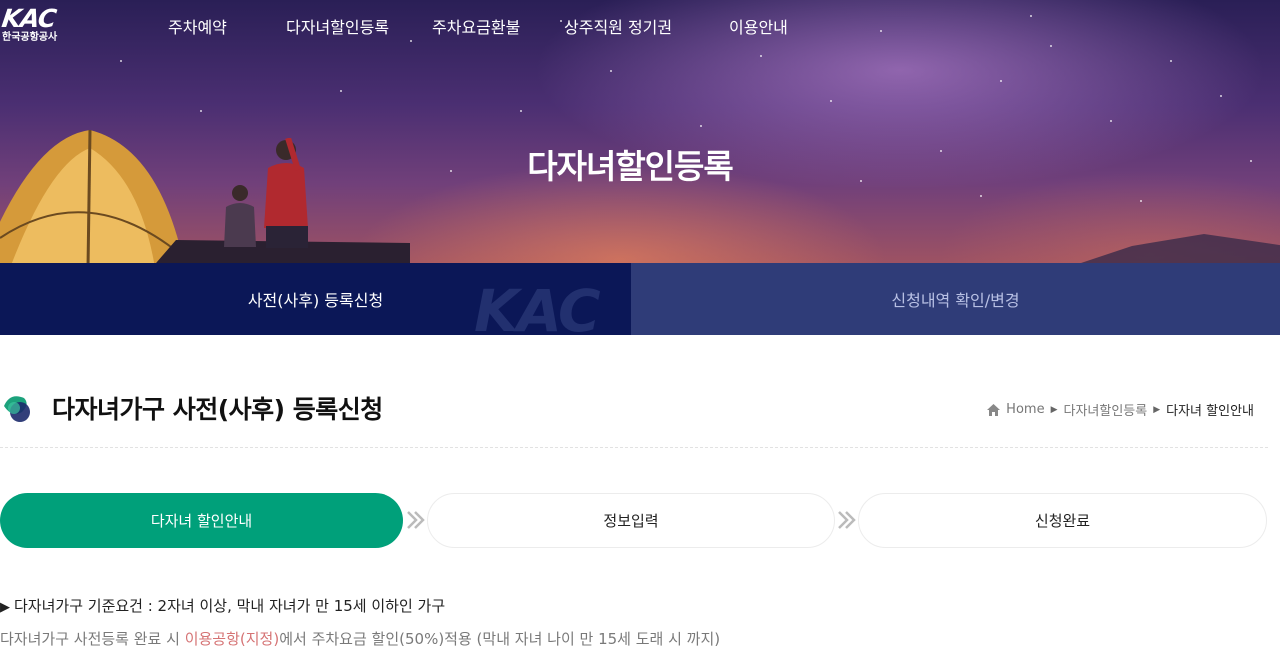 The image size is (1280, 649). Describe the element at coordinates (1105, 409) in the screenshot. I see `breadcrumb-level1: 다자녀할인등록` at that location.